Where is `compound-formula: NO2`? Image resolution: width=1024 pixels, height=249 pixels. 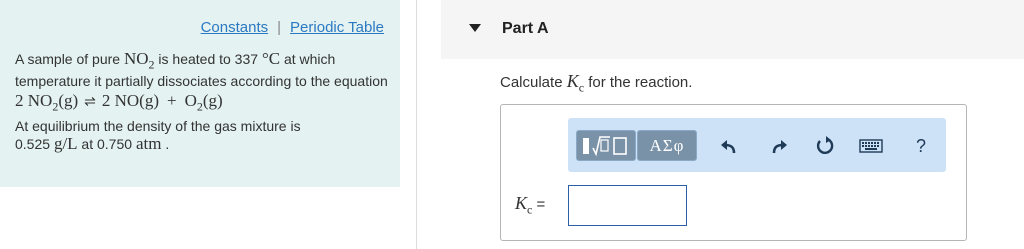
compound-formula: NO2 is located at coordinates (139, 60).